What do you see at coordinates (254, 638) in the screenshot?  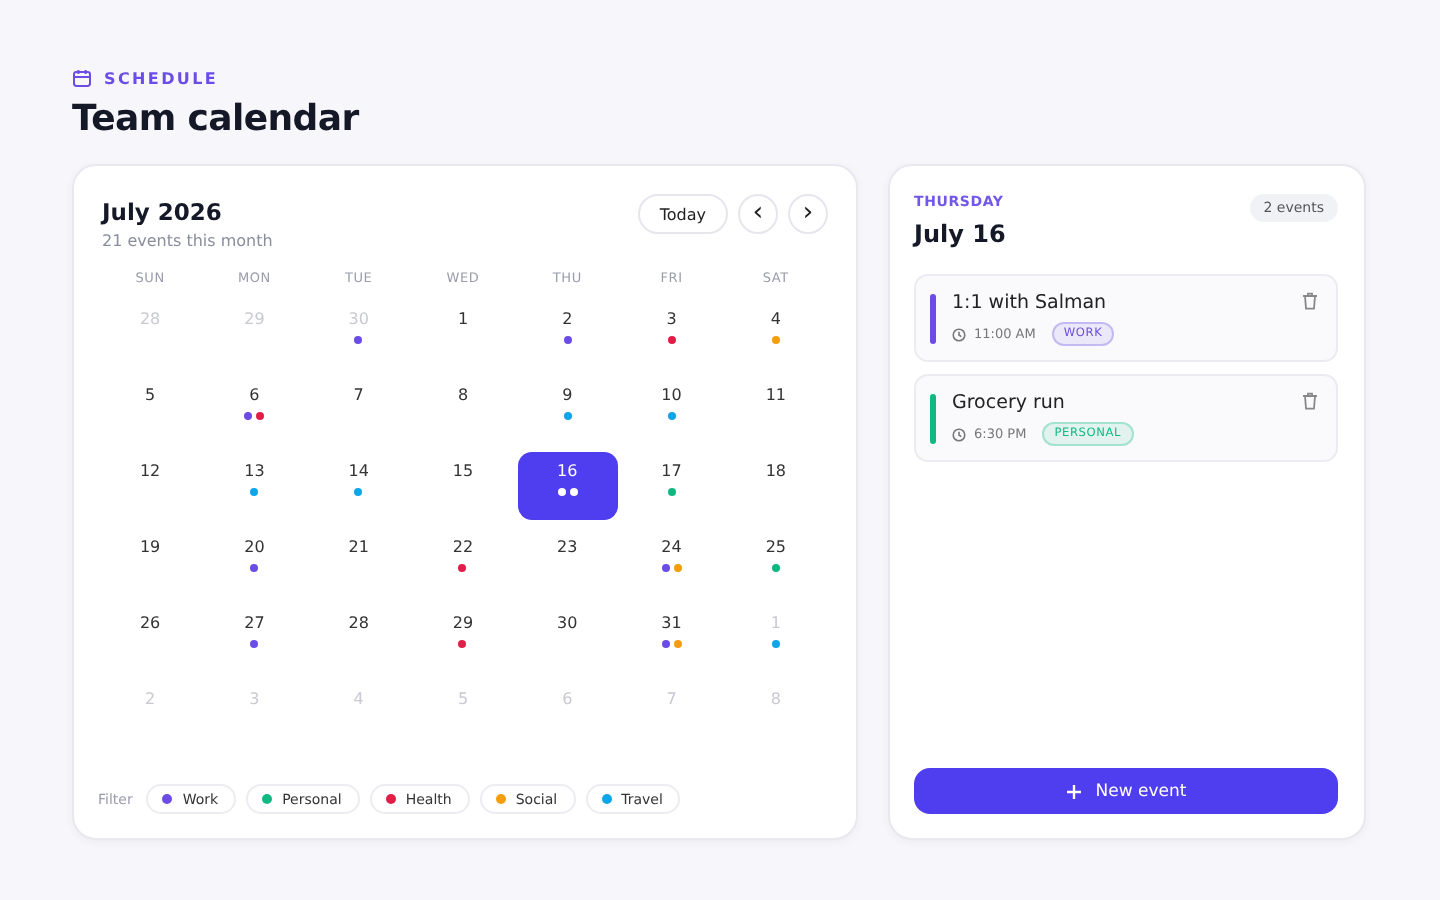 I see `day-cell: 27` at bounding box center [254, 638].